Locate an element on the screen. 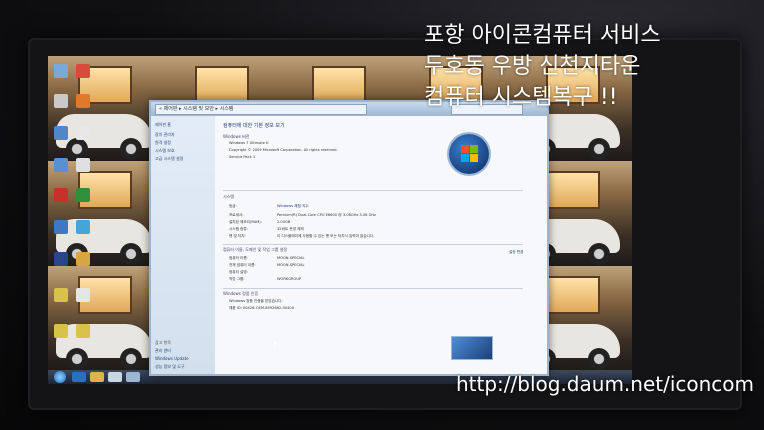  network-heading: 컴퓨터 이름, 도메인 및 작업 그룹 설정 is located at coordinates (255, 249).